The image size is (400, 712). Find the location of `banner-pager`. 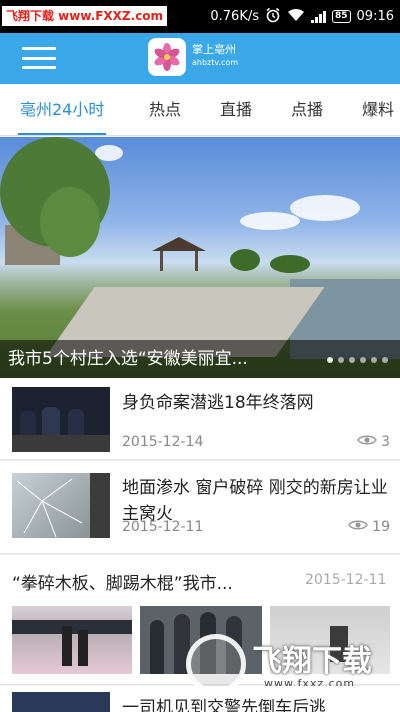

banner-pager is located at coordinates (357, 360).